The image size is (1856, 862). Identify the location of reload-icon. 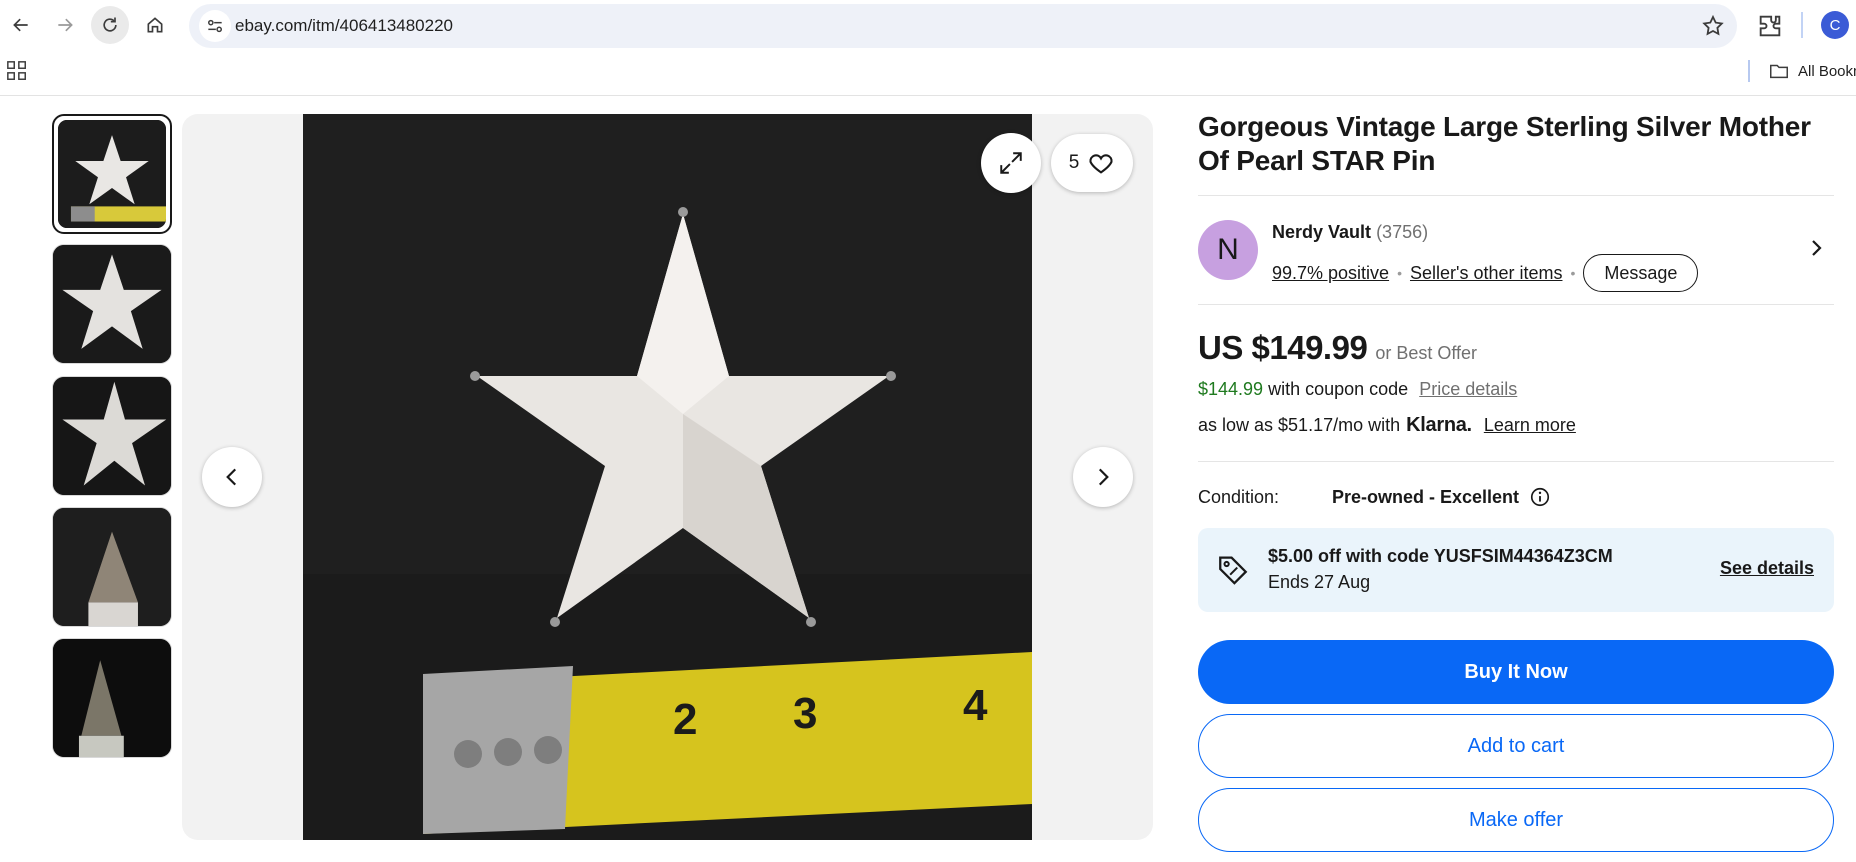
(110, 24).